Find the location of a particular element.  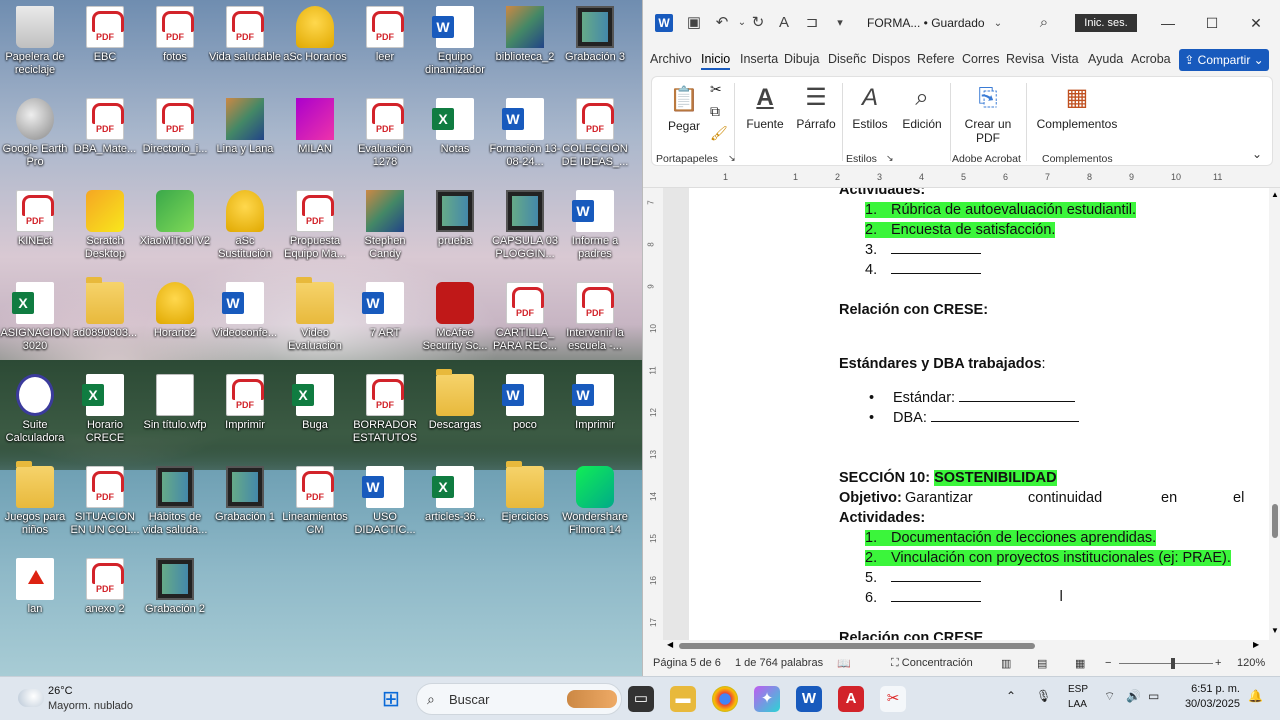

desktop-icon: Lina y Lana is located at coordinates (245, 127).